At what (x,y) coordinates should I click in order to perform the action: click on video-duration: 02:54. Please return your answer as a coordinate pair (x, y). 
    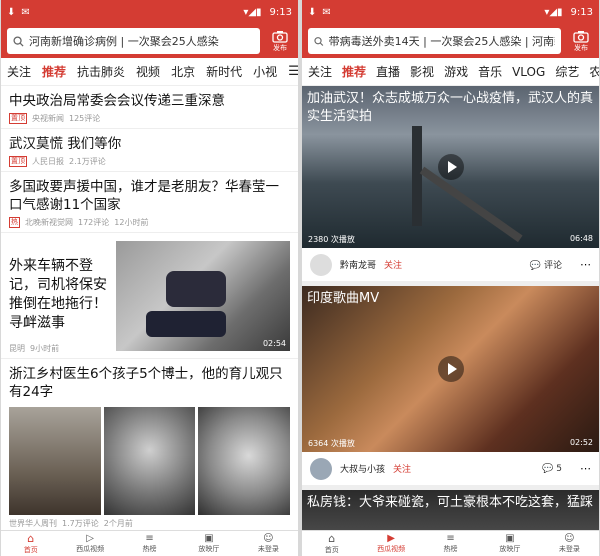
    Looking at the image, I should click on (274, 343).